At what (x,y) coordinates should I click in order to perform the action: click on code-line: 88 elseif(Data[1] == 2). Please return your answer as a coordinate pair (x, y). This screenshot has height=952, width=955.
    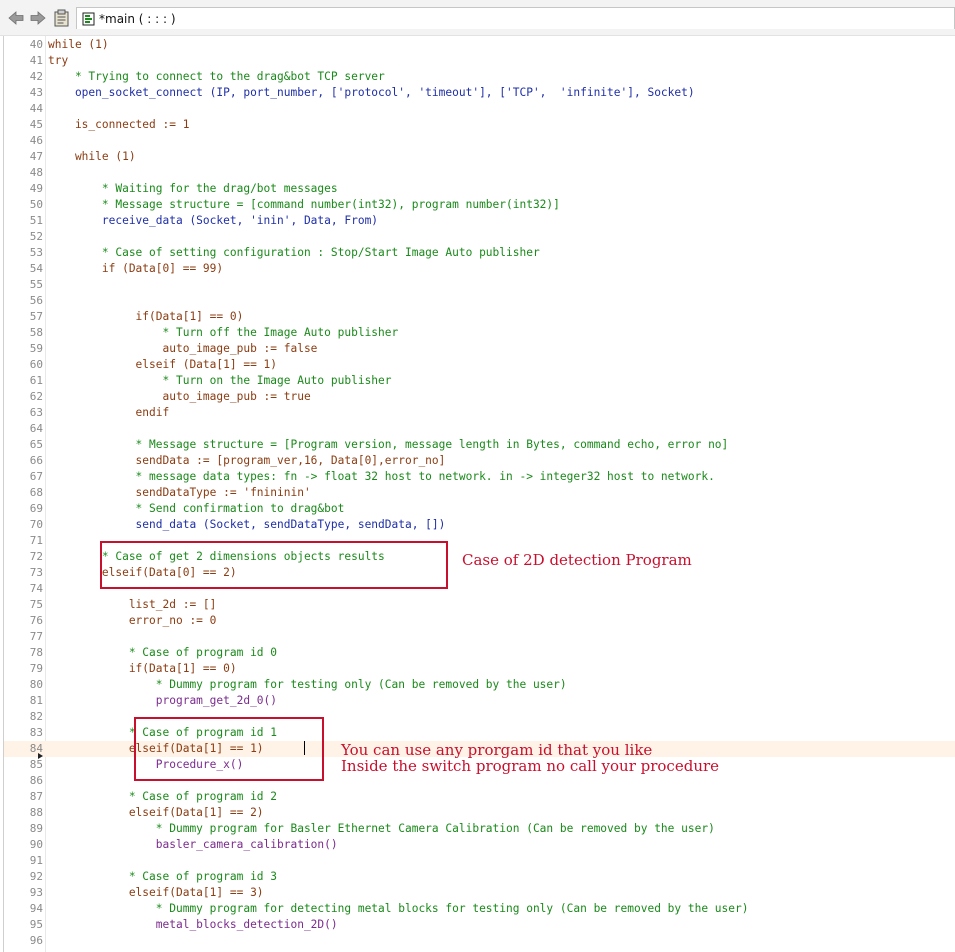
    Looking at the image, I should click on (479, 813).